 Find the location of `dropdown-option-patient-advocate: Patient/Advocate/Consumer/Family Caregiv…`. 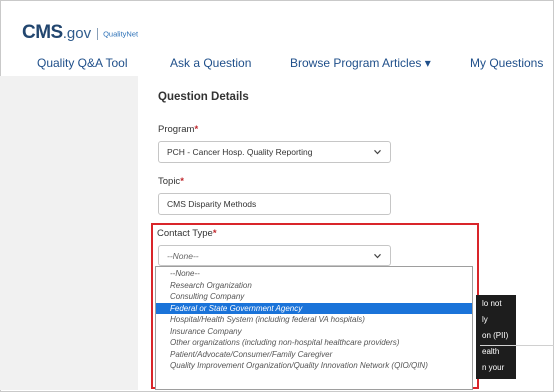

dropdown-option-patient-advocate: Patient/Advocate/Consumer/Family Caregiv… is located at coordinates (314, 355).